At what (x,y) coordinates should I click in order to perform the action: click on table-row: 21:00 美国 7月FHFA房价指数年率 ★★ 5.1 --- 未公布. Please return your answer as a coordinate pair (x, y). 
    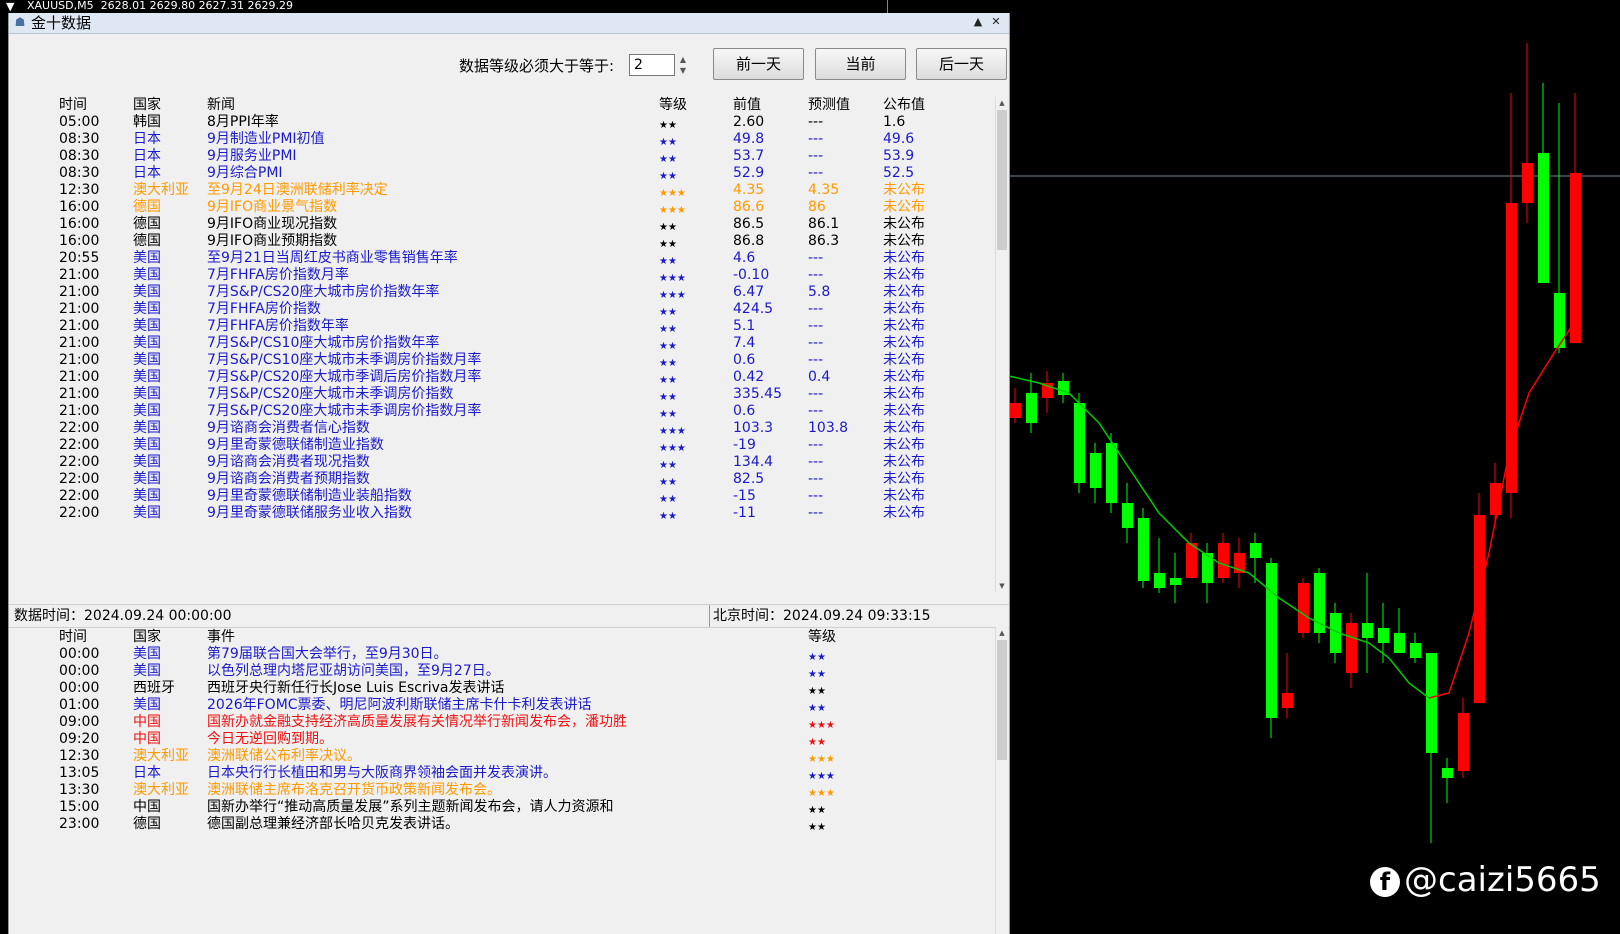
    Looking at the image, I should click on (499, 326).